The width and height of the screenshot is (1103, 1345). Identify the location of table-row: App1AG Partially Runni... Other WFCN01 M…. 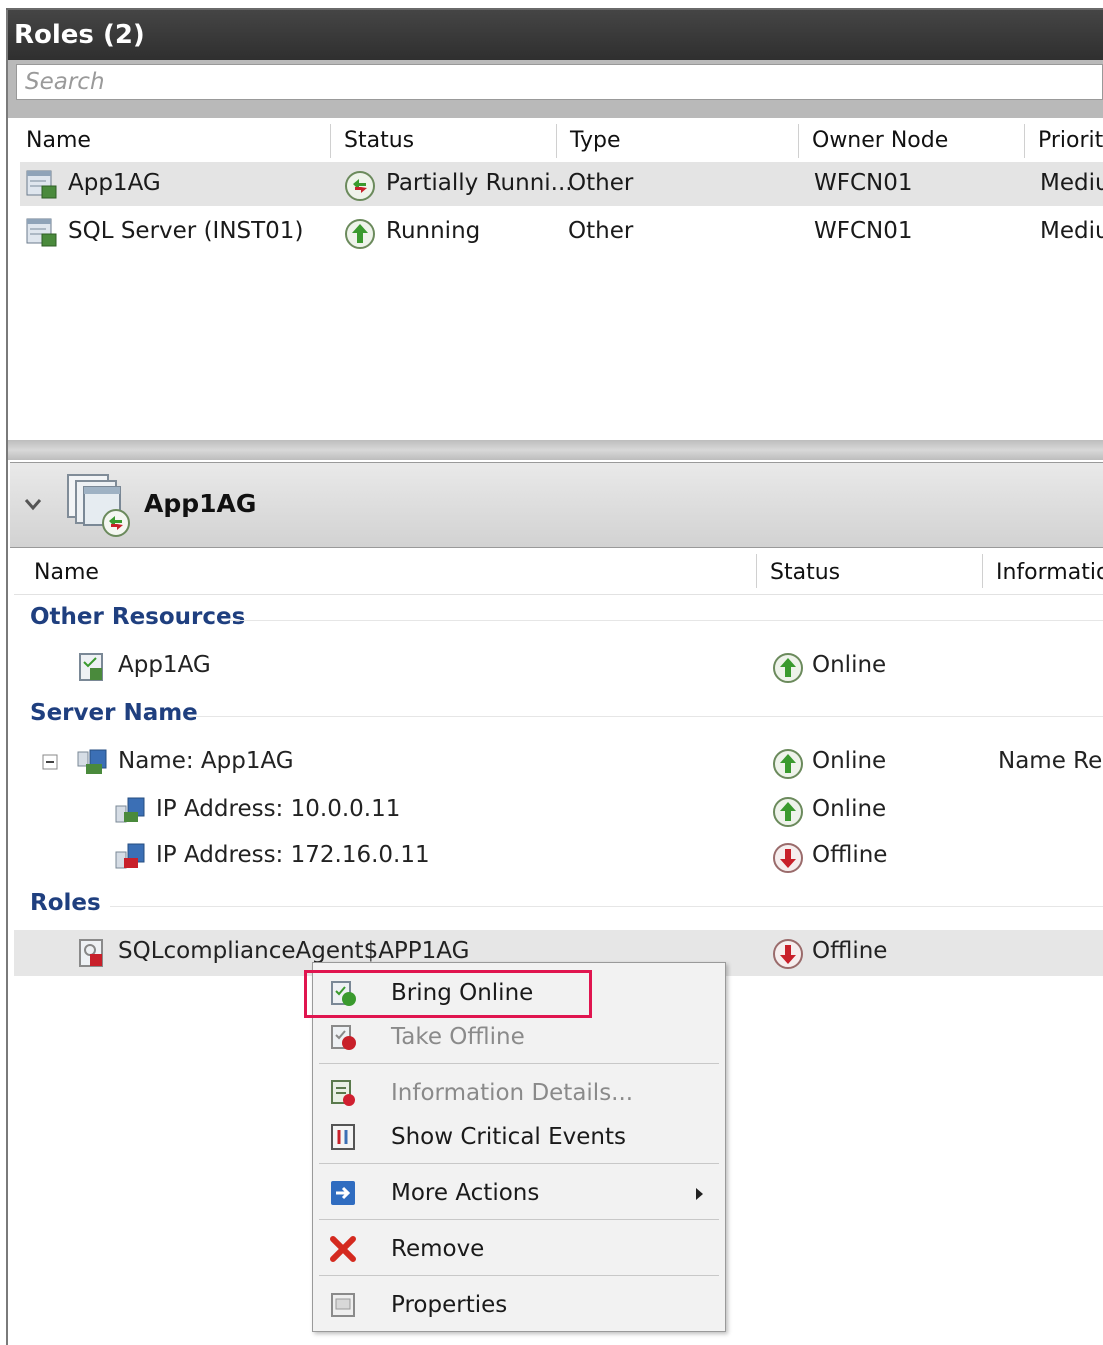
(561, 184).